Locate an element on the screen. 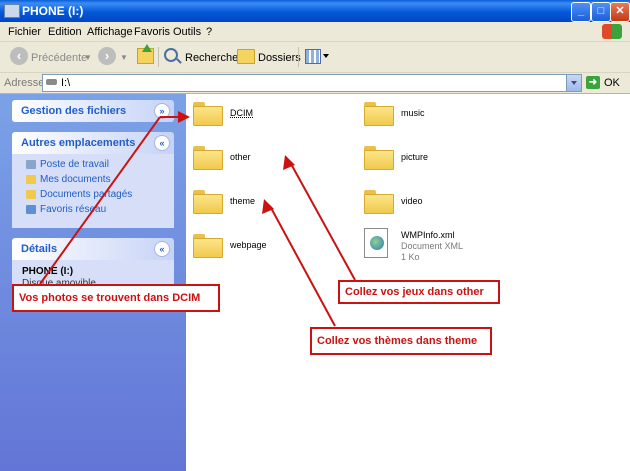 This screenshot has width=630, height=471. views-icon is located at coordinates (313, 56).